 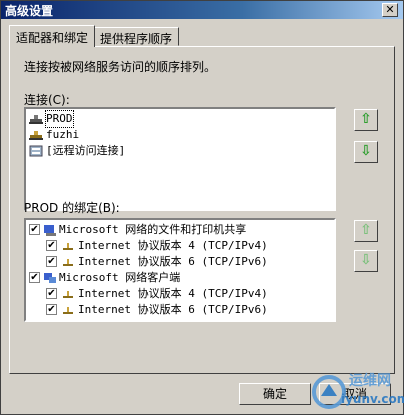 What do you see at coordinates (180, 230) in the screenshot?
I see `binding-item: ✔ Microsoft 网络的文件和打印机共享` at bounding box center [180, 230].